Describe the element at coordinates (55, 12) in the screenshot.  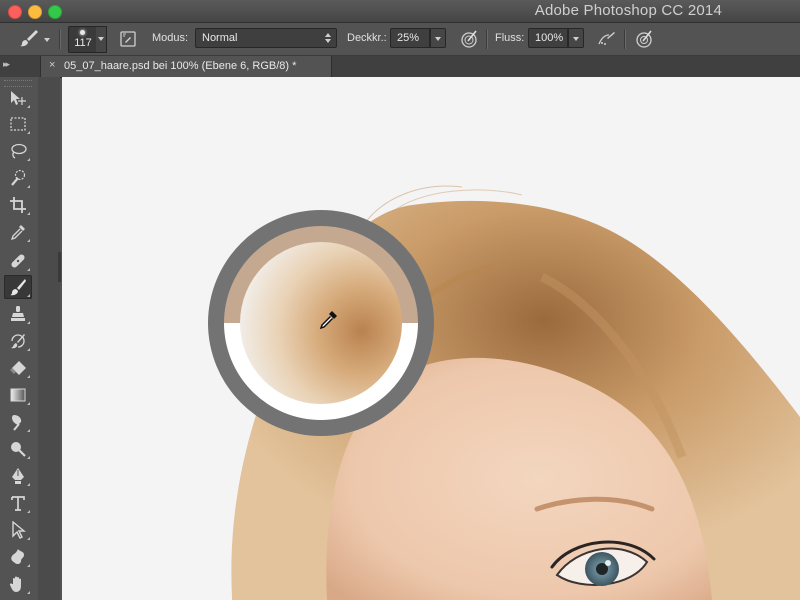
I see `zoom-window-button` at that location.